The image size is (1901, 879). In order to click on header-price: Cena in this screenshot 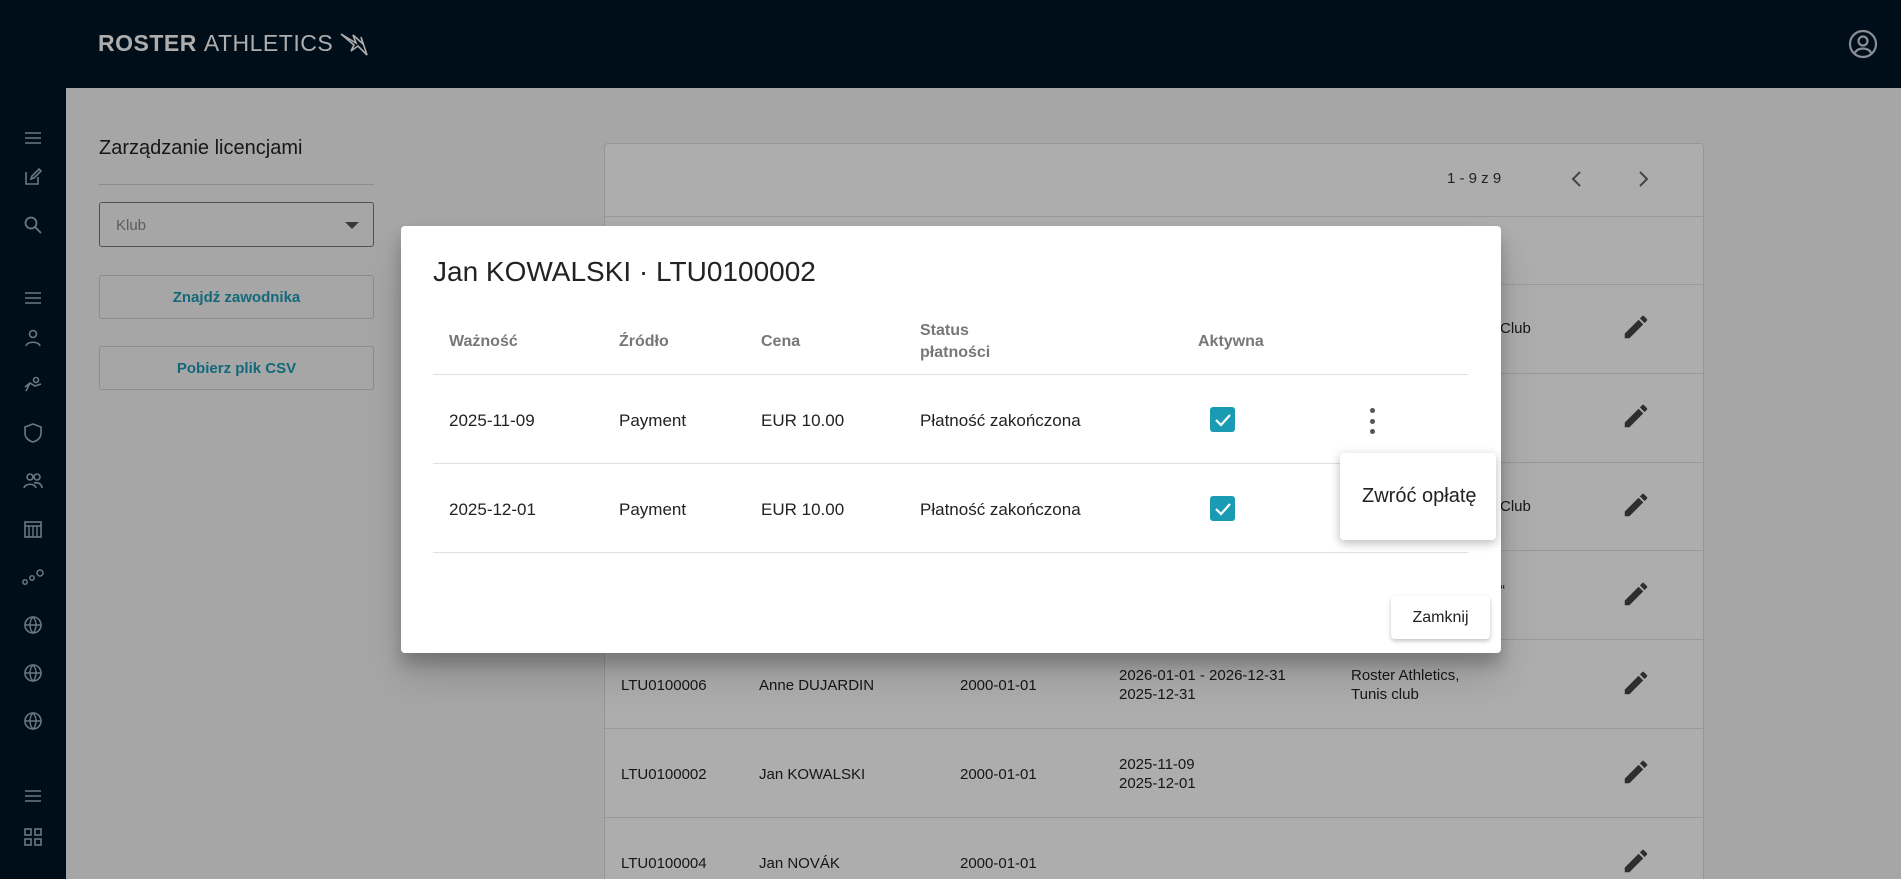, I will do `click(781, 341)`.